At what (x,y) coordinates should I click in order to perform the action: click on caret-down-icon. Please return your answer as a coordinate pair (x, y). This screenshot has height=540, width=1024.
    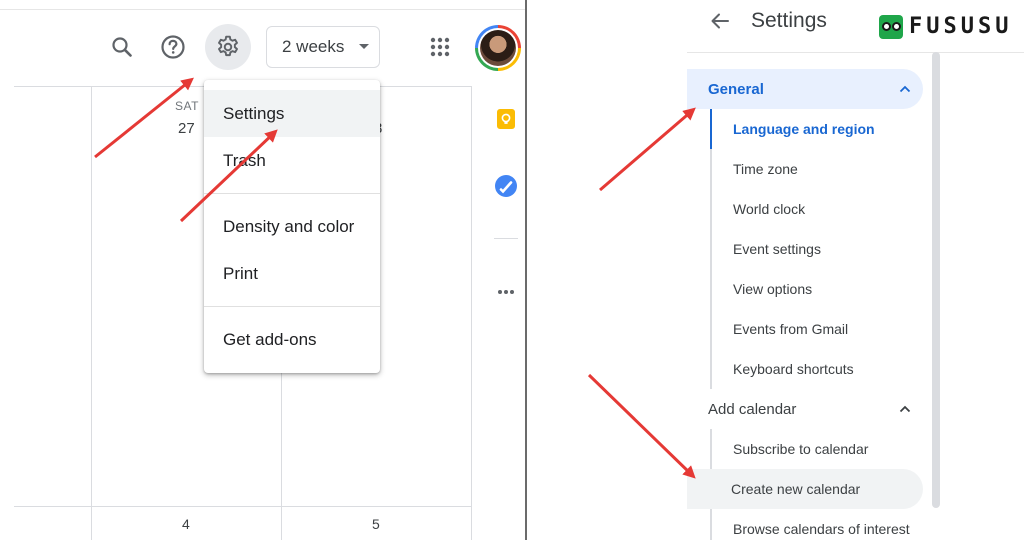
    Looking at the image, I should click on (364, 46).